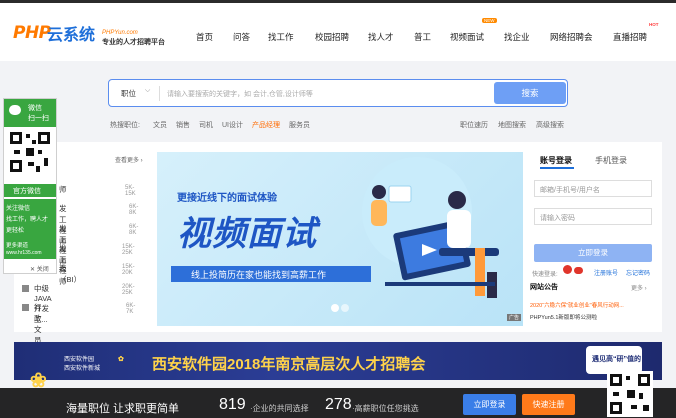 This screenshot has height=418, width=676. I want to click on nav-item-campus: 校园招聘, so click(332, 37).